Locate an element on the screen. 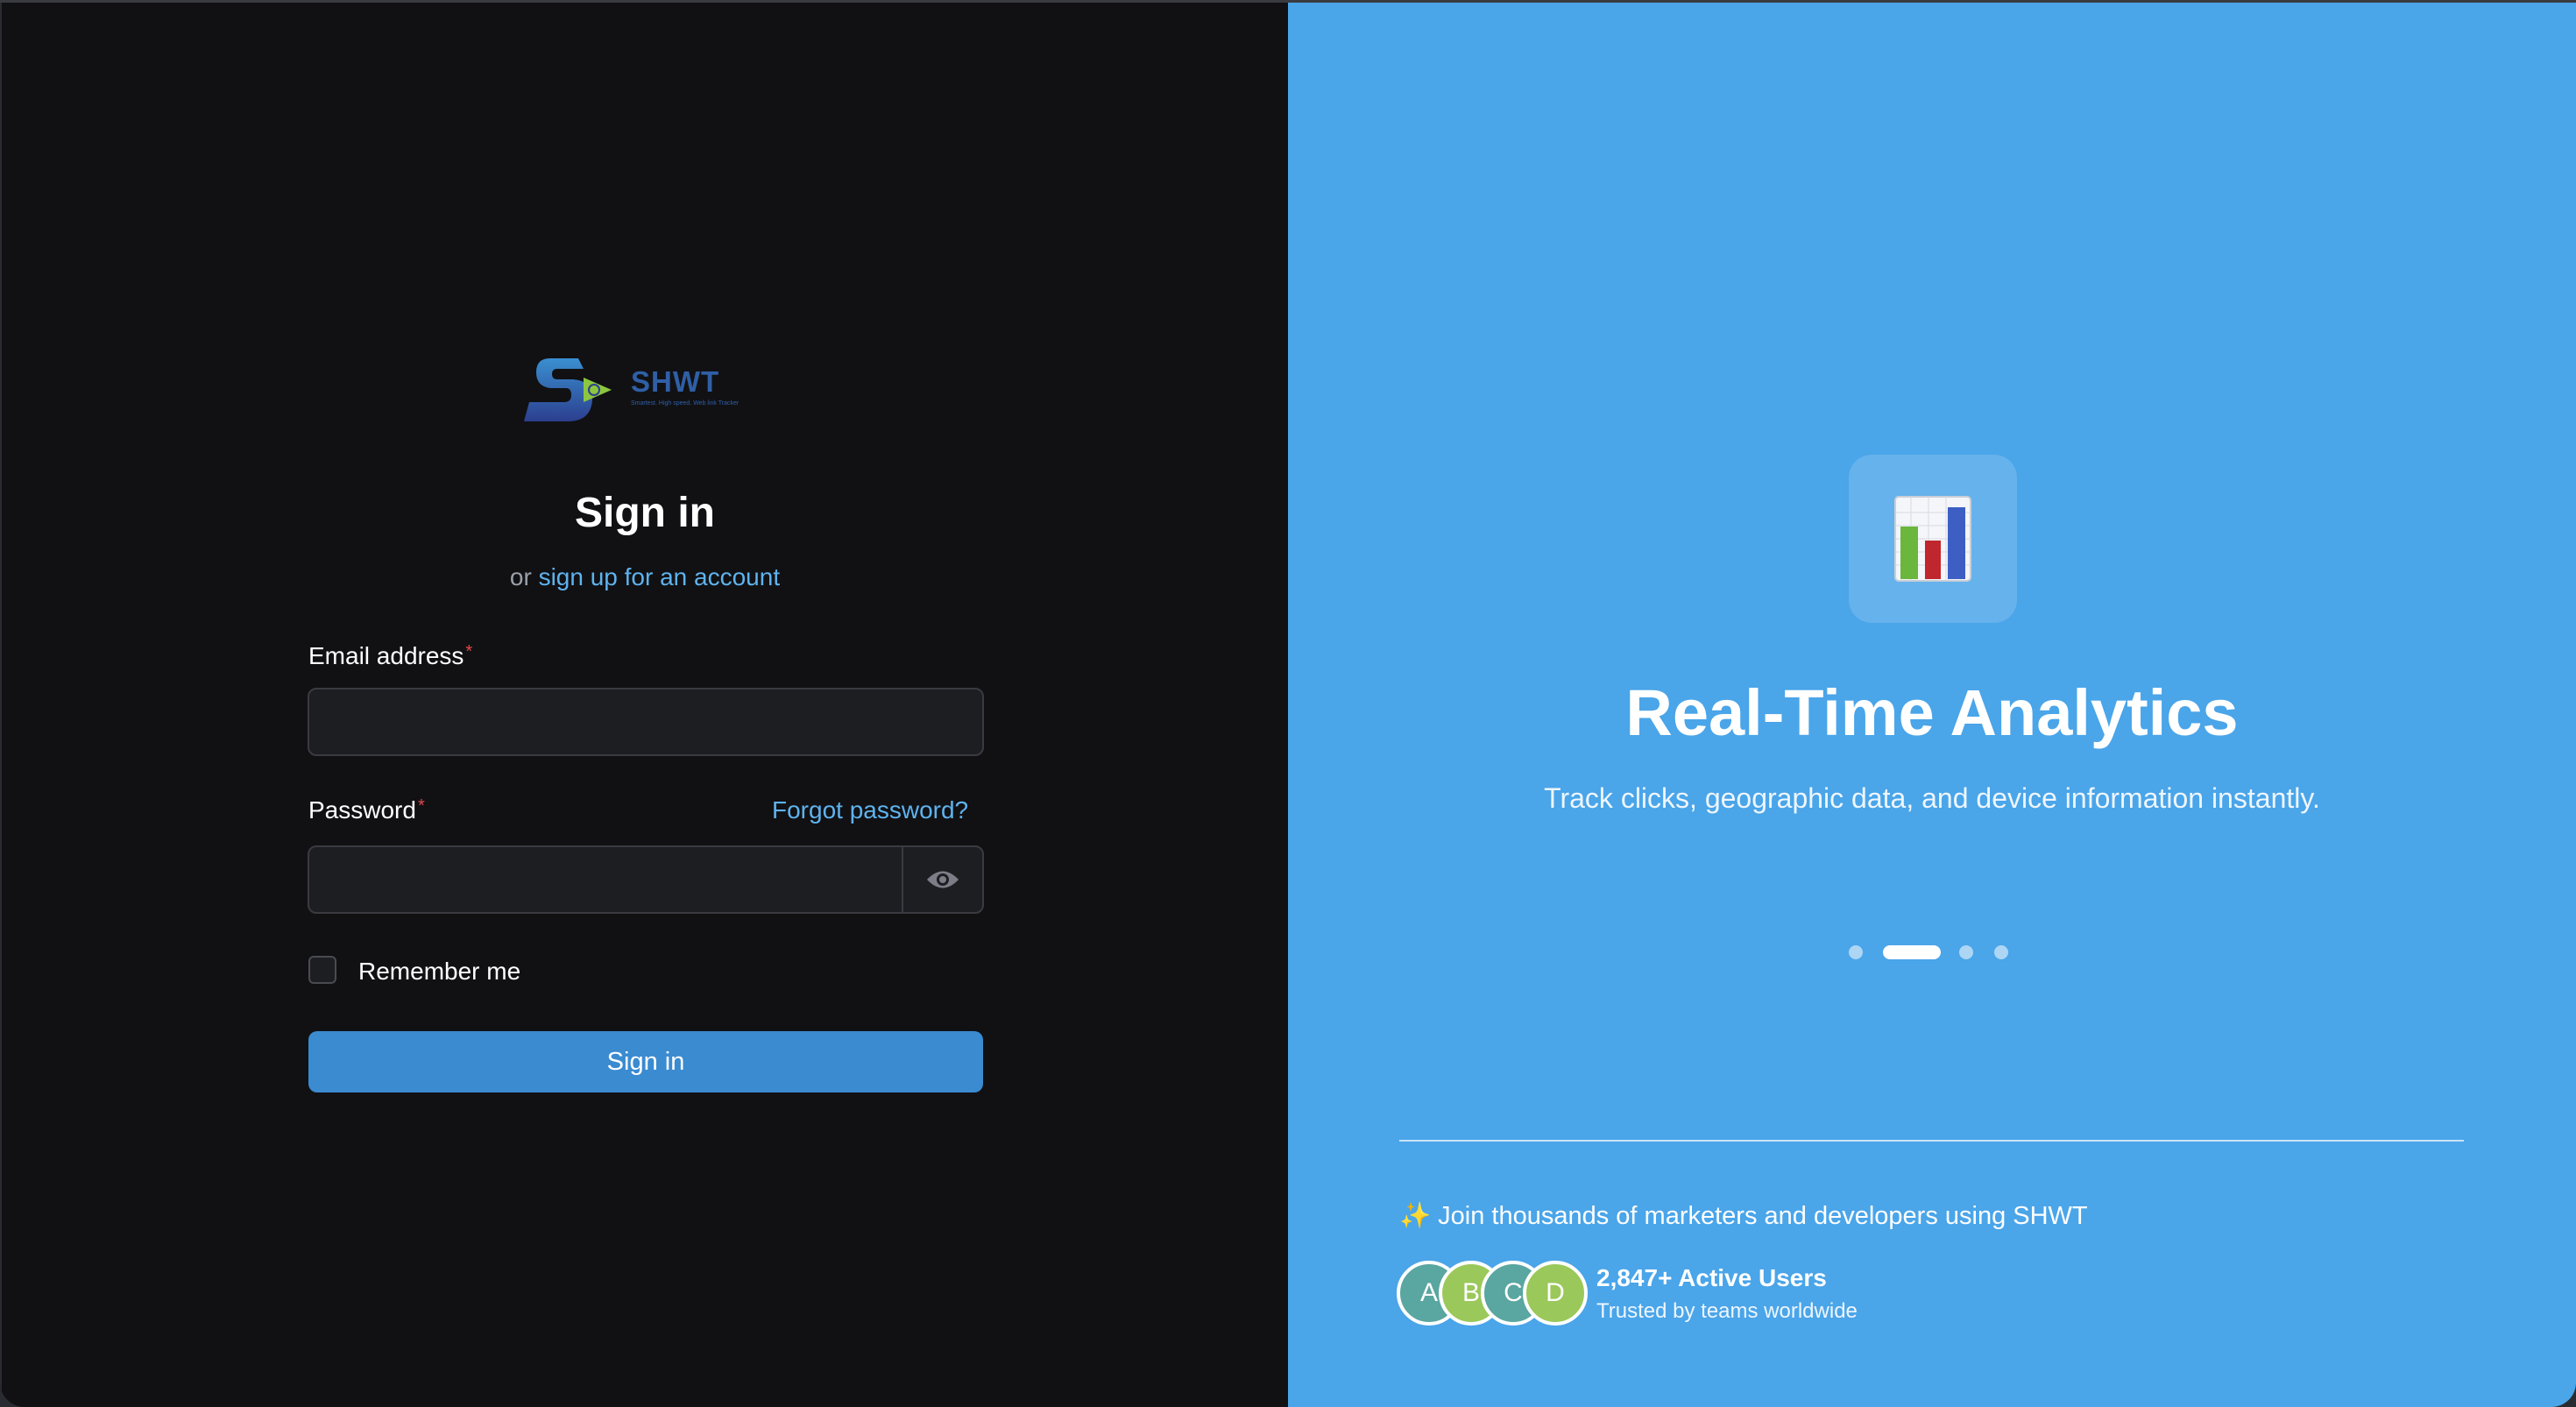  toggle-password-visibility-button is located at coordinates (942, 879).